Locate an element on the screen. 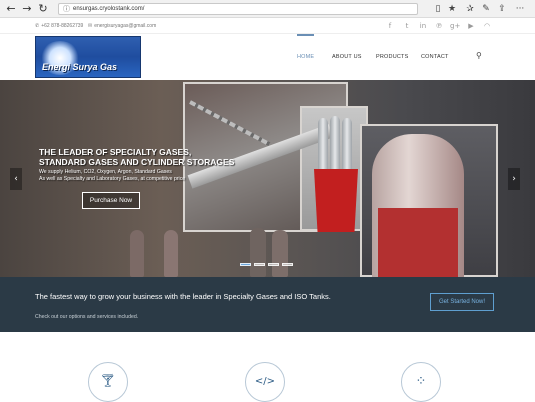 Image resolution: width=535 pixels, height=402 pixels. purchase-now-button: Purchase Now is located at coordinates (111, 200).